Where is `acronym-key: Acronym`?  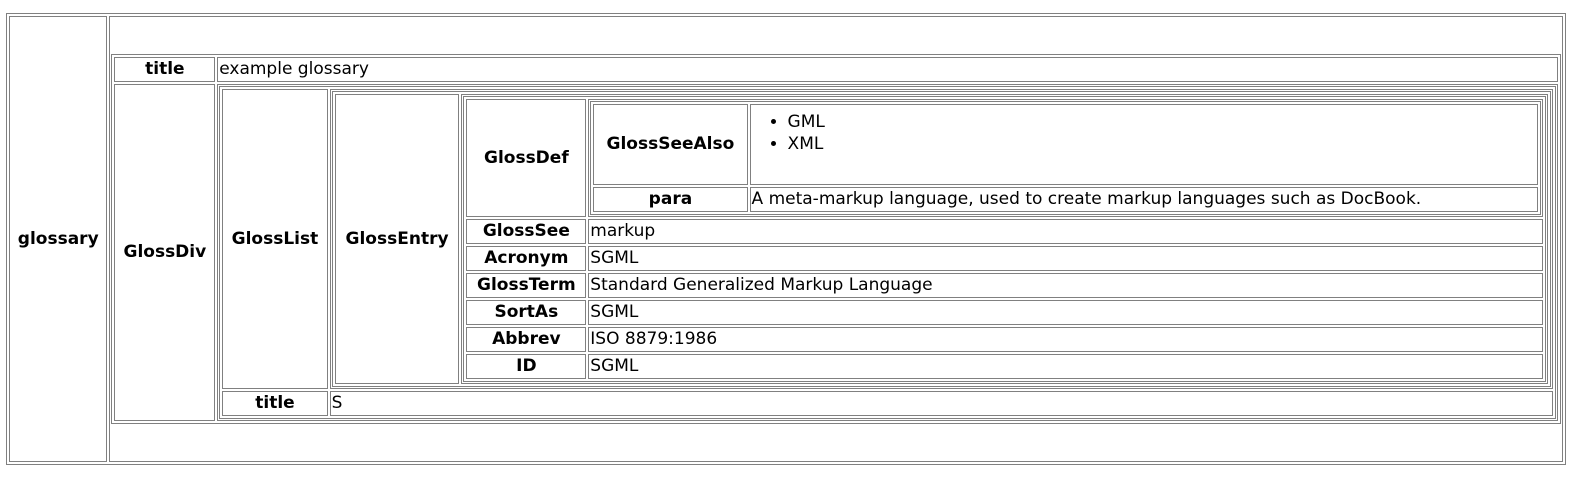
acronym-key: Acronym is located at coordinates (526, 258).